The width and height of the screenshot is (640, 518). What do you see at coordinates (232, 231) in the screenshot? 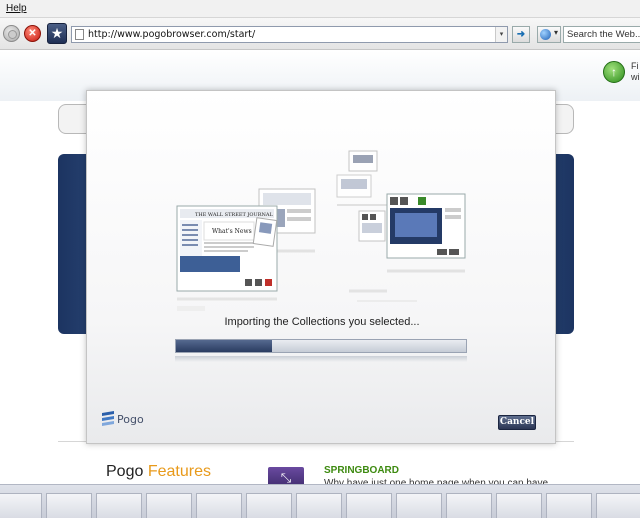
I see `newspaper-headline: What's News` at bounding box center [232, 231].